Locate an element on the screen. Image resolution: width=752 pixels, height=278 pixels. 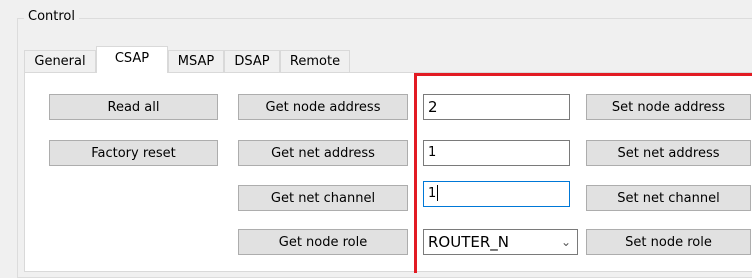
get-node-role-button: Get node role is located at coordinates (323, 242).